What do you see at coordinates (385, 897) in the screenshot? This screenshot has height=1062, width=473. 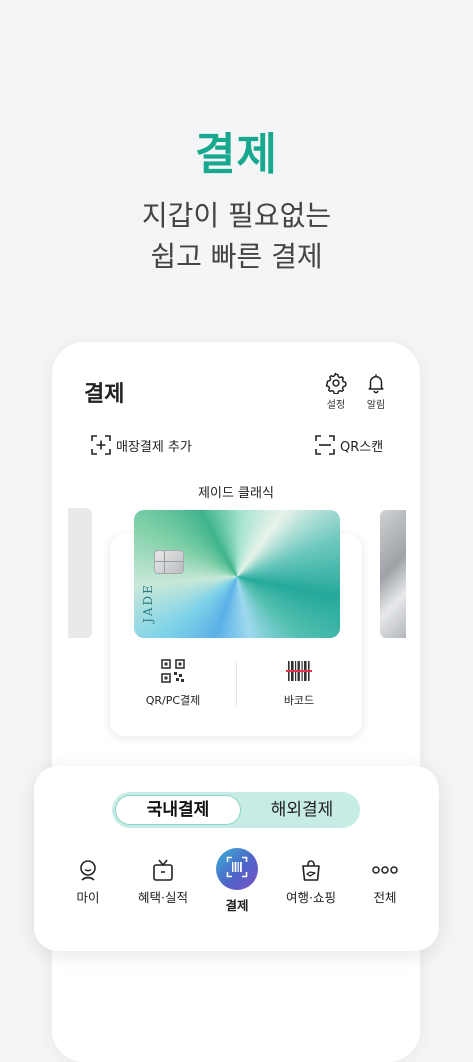 I see `nav-item-all-label: 전체` at bounding box center [385, 897].